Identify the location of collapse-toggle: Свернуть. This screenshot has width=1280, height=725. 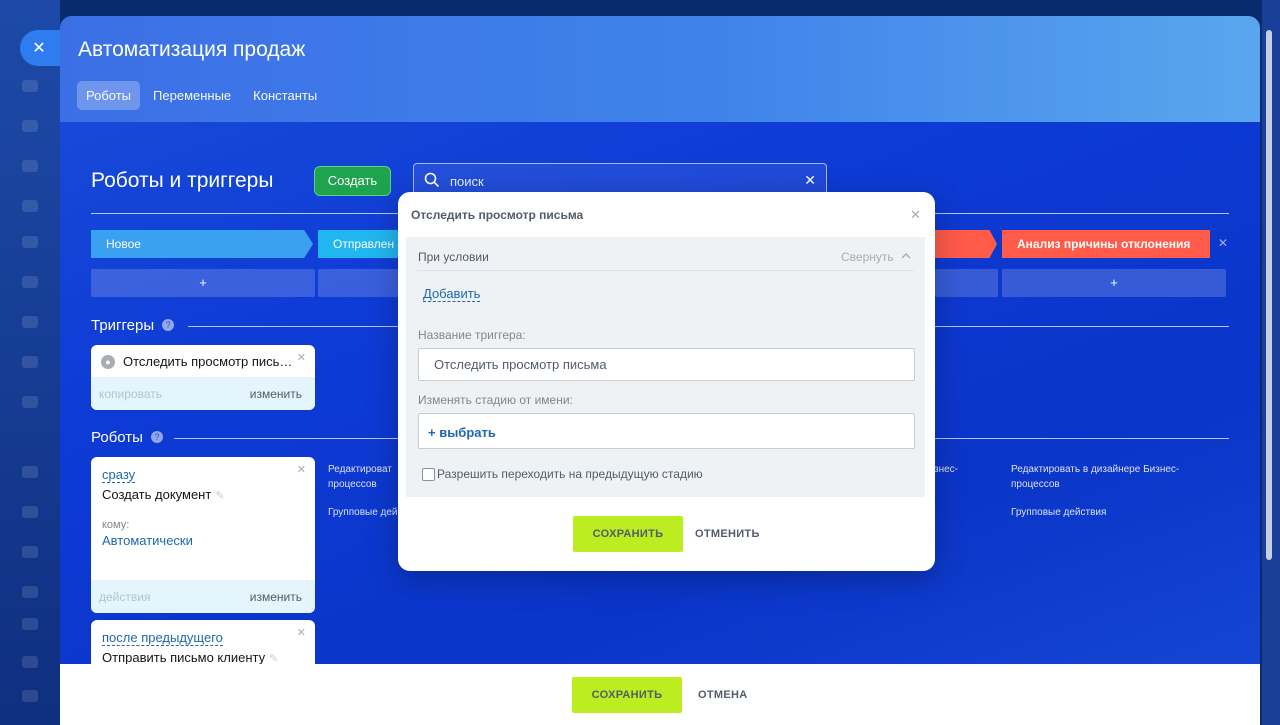
(876, 257).